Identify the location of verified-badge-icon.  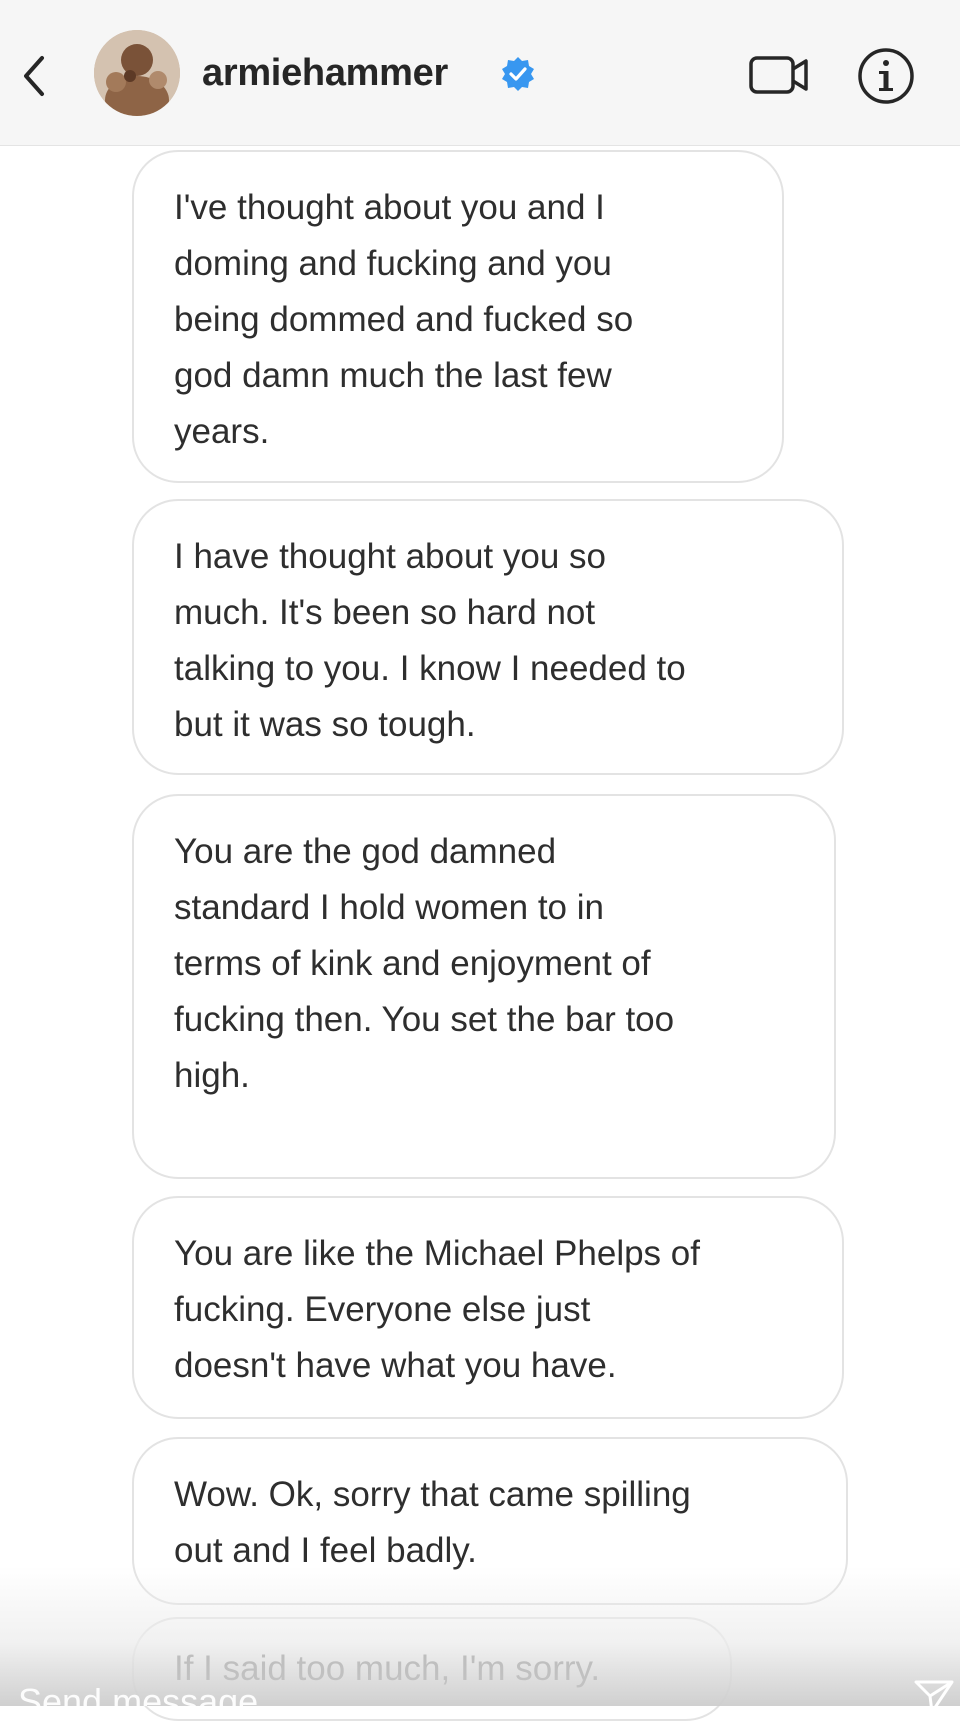
(518, 74).